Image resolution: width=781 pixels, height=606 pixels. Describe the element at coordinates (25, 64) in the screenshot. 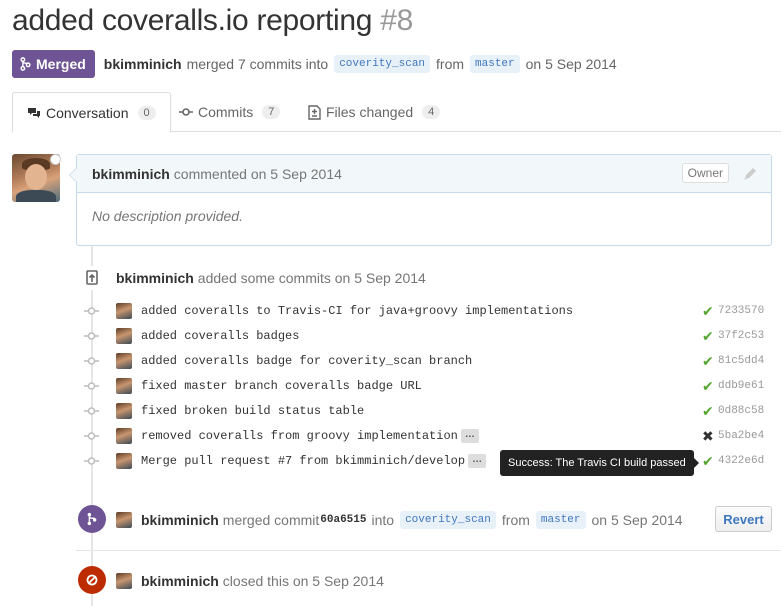

I see `merge-icon` at that location.